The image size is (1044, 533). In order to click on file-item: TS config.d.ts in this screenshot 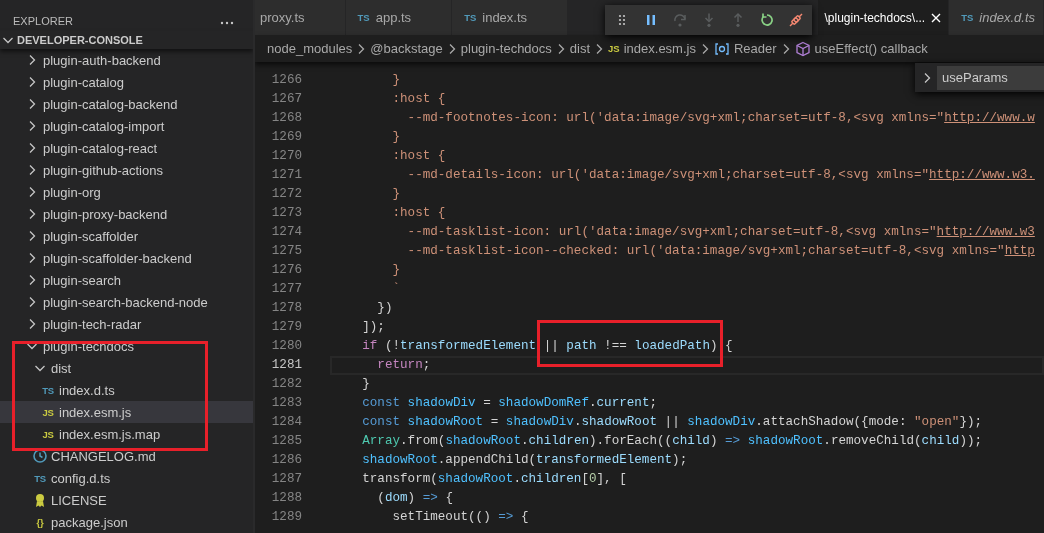, I will do `click(126, 478)`.